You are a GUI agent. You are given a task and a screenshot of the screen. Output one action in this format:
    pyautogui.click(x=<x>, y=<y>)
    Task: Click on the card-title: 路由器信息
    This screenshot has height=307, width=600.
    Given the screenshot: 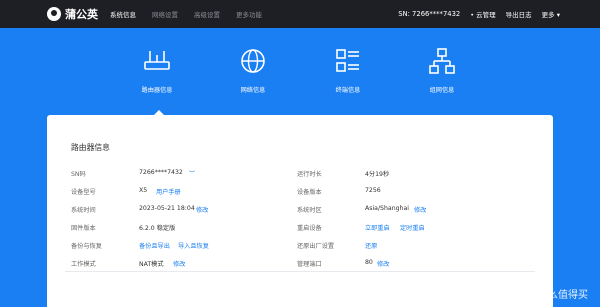 What is the action you would take?
    pyautogui.click(x=90, y=147)
    